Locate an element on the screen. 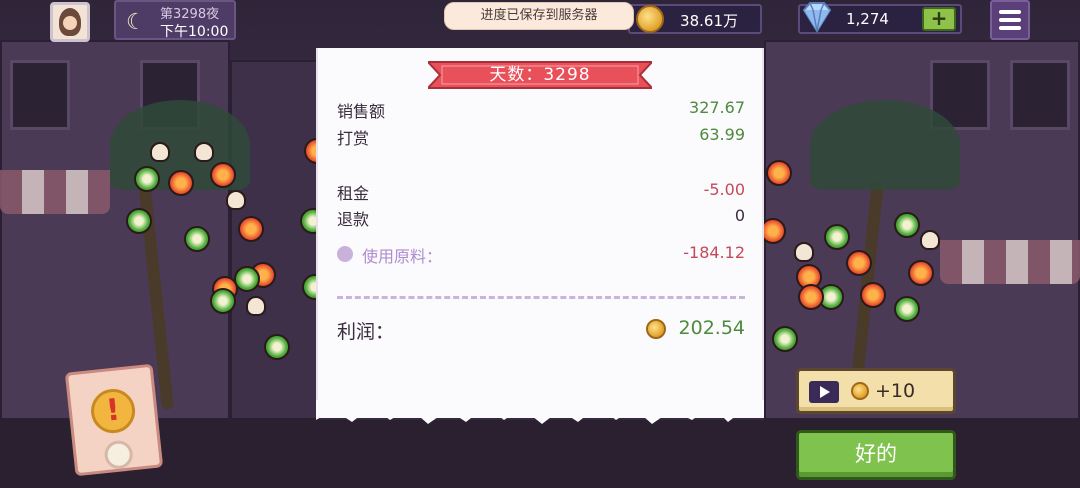 The height and width of the screenshot is (488, 1080). gem-balance: 1,274 + is located at coordinates (880, 18).